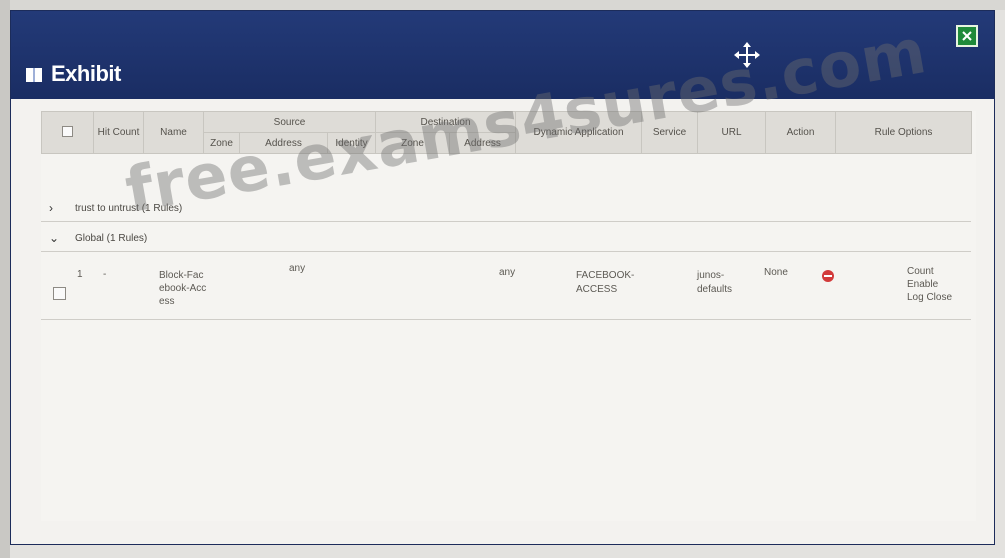 Image resolution: width=1005 pixels, height=558 pixels. What do you see at coordinates (904, 132) in the screenshot?
I see `column-rule-options: Rule Options` at bounding box center [904, 132].